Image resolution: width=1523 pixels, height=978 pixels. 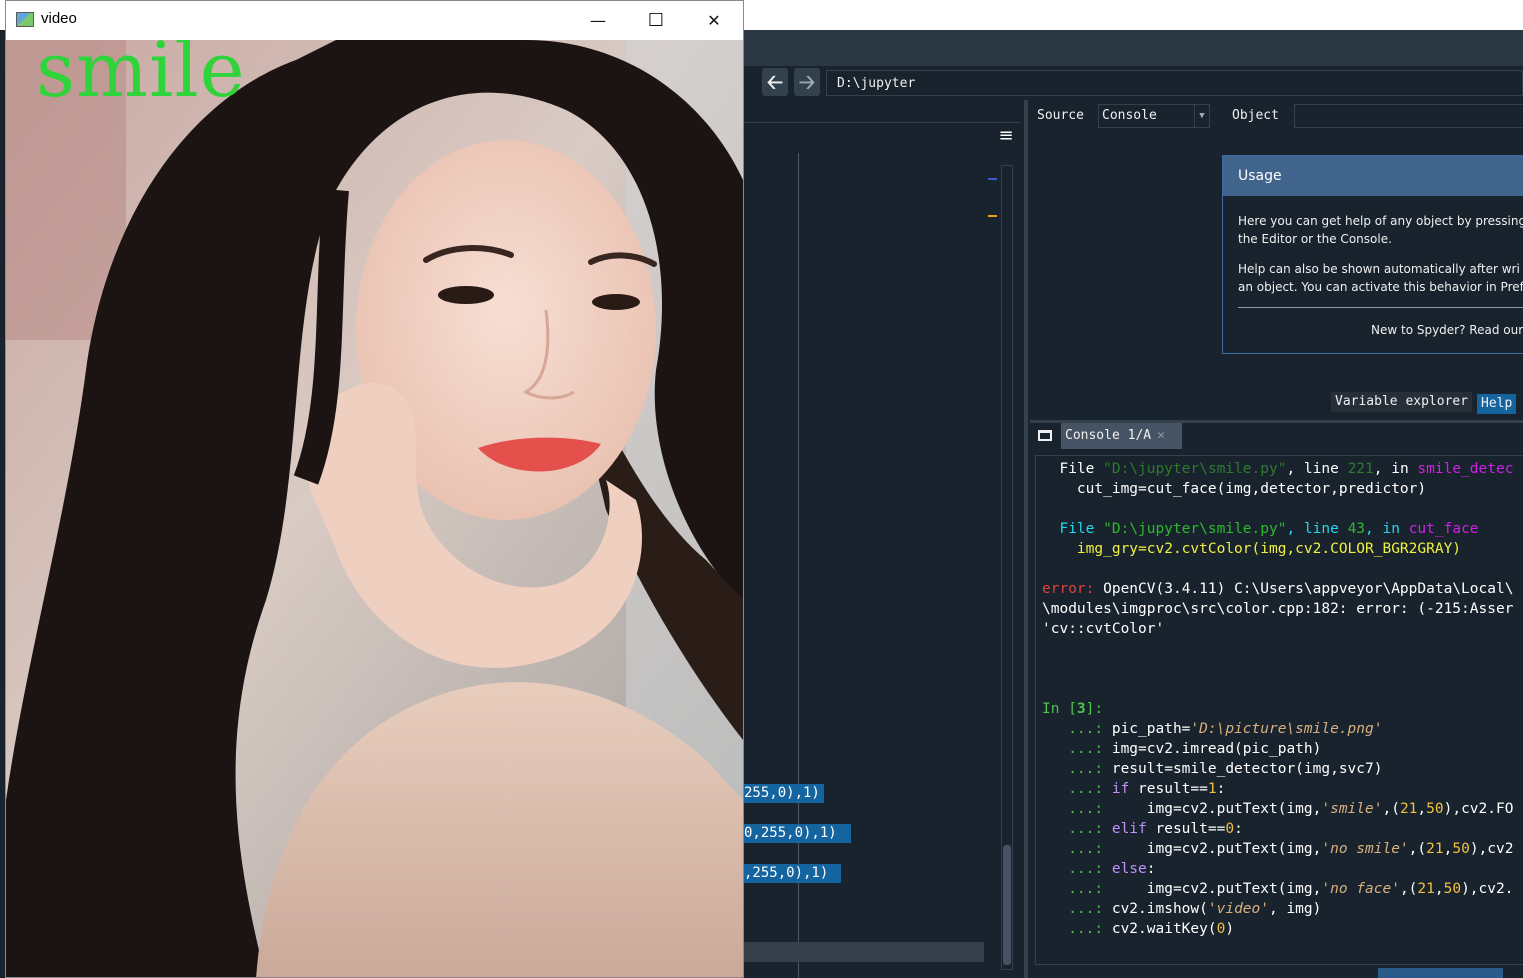 What do you see at coordinates (1373, 176) in the screenshot?
I see `usage-title: Usage` at bounding box center [1373, 176].